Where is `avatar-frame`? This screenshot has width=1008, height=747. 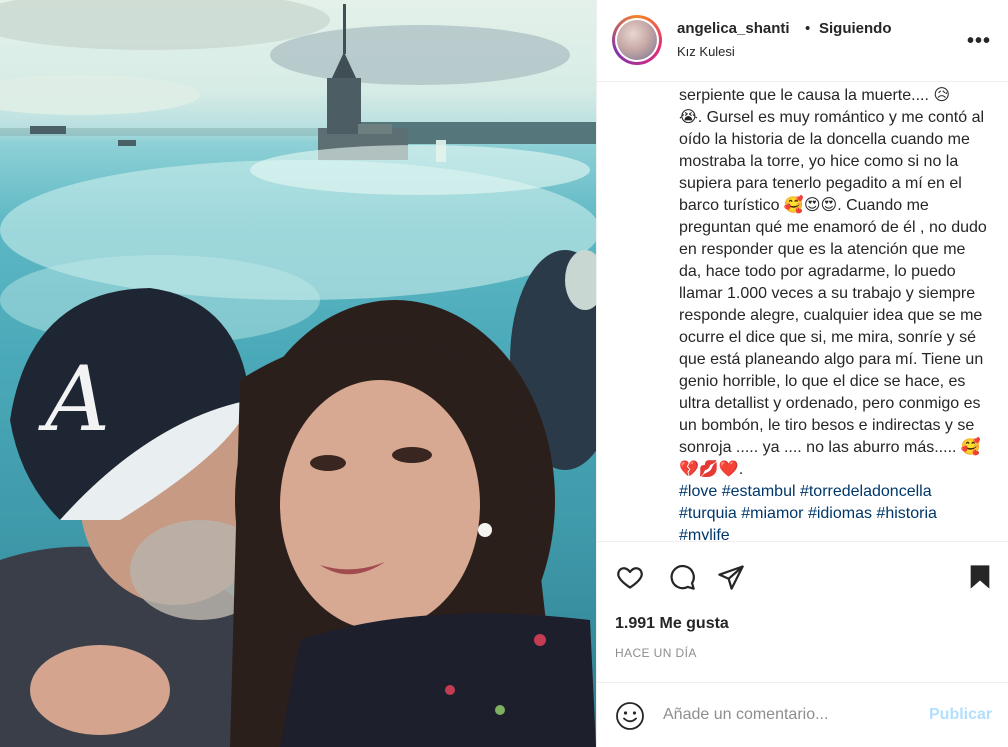 avatar-frame is located at coordinates (637, 40).